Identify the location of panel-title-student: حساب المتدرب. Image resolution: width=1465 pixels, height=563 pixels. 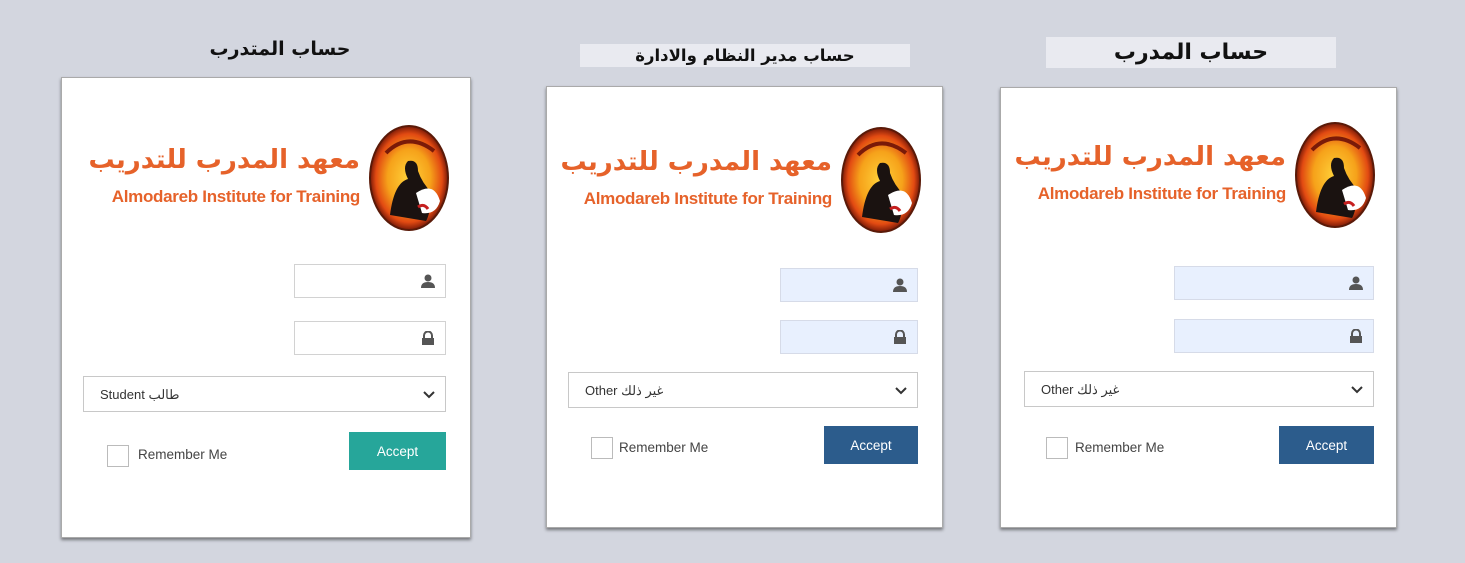
(280, 49).